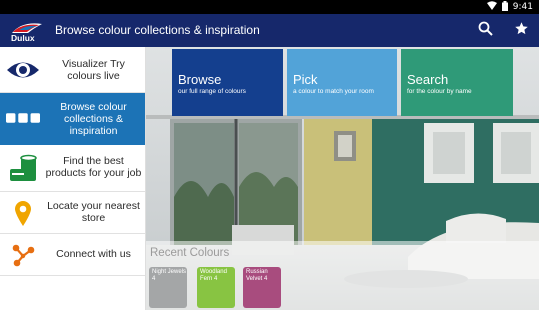 This screenshot has height=310, width=539. Describe the element at coordinates (262, 287) in the screenshot. I see `recent-swatch: Russian Velvet 4` at that location.